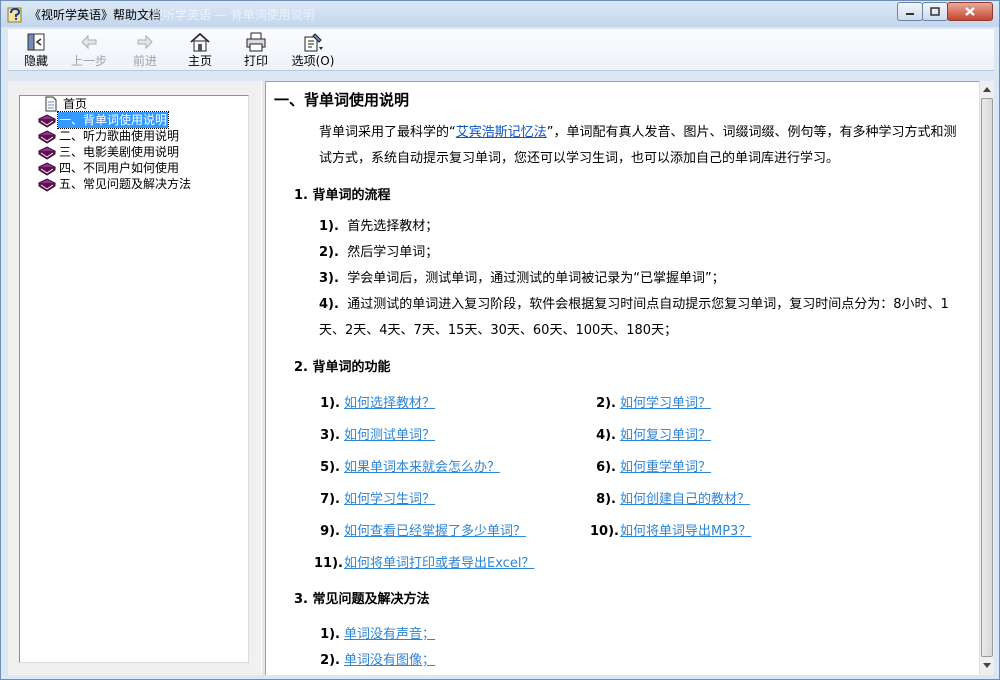 The width and height of the screenshot is (1000, 680). I want to click on step-text: 学会单词后，测试单词，通过测试的单词被记录为“已掌握单词”；, so click(536, 278).